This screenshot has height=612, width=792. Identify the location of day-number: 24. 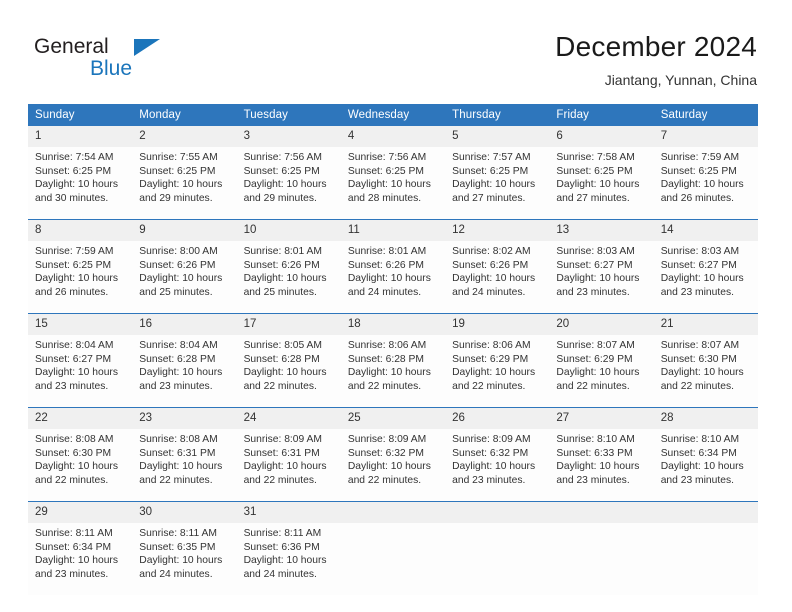
(288, 418).